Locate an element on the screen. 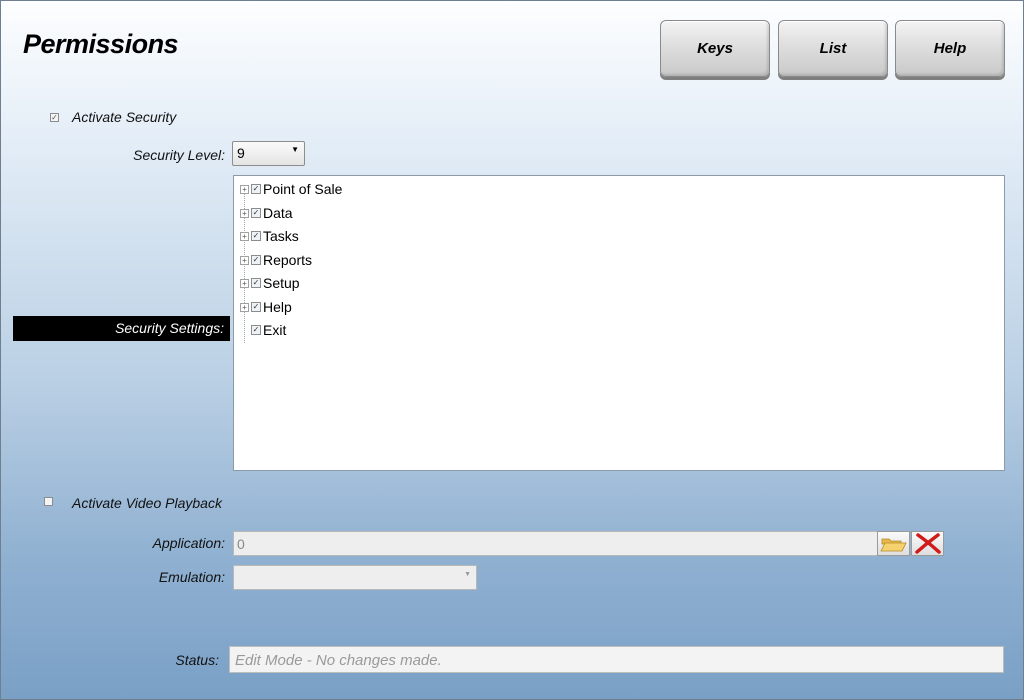 This screenshot has height=700, width=1024. tree-item-tasks: + ✓ Tasks is located at coordinates (269, 236).